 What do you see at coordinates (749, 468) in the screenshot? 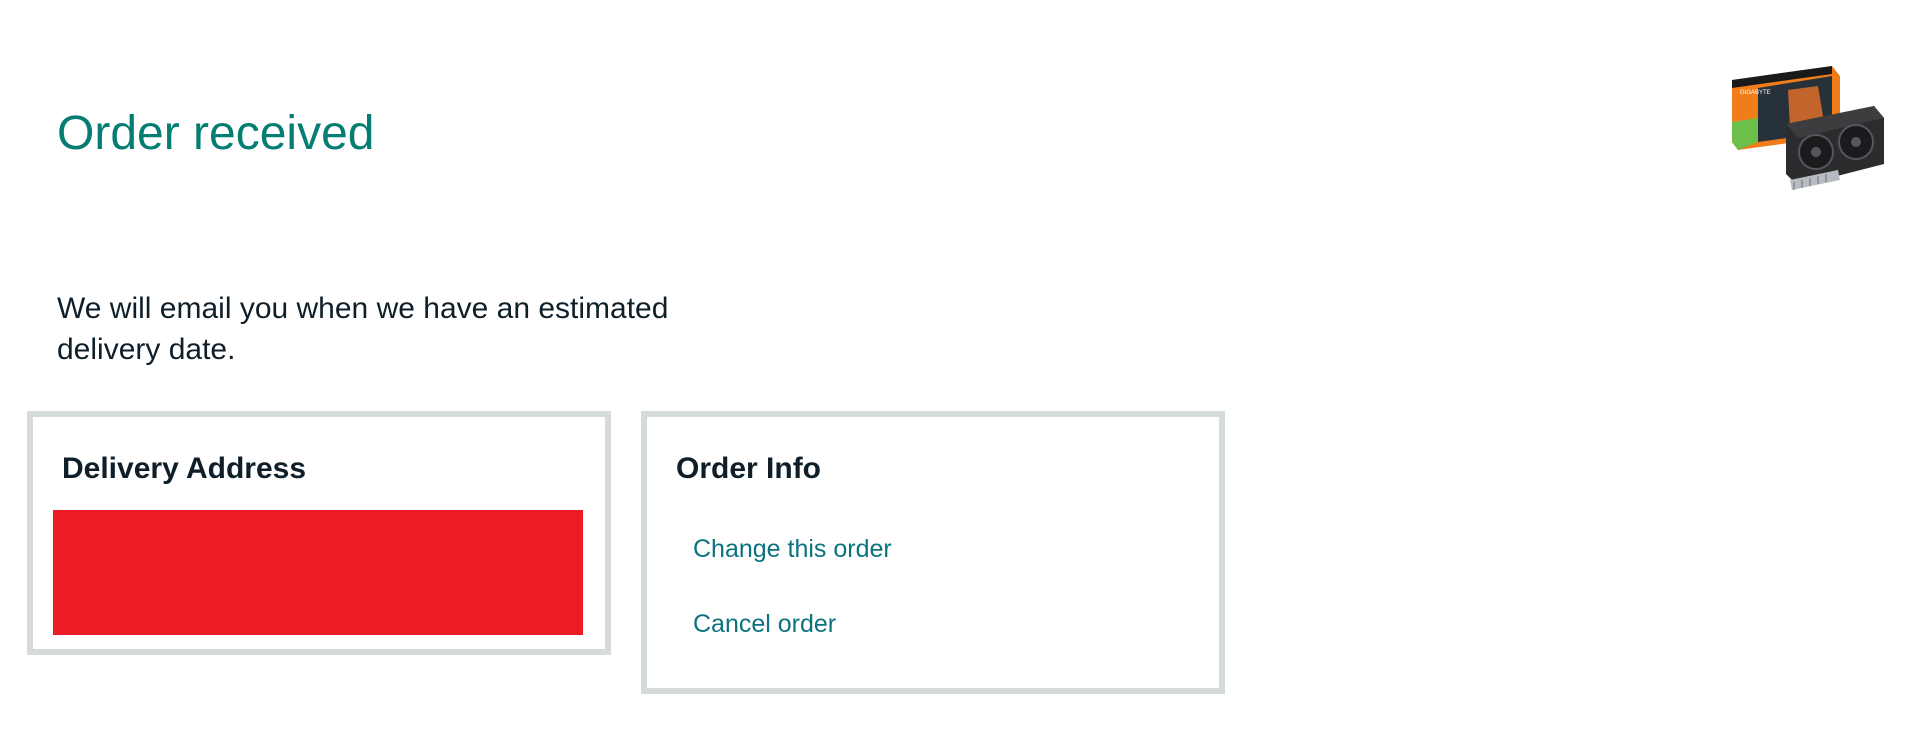
I see `order-info-heading: Order Info` at bounding box center [749, 468].